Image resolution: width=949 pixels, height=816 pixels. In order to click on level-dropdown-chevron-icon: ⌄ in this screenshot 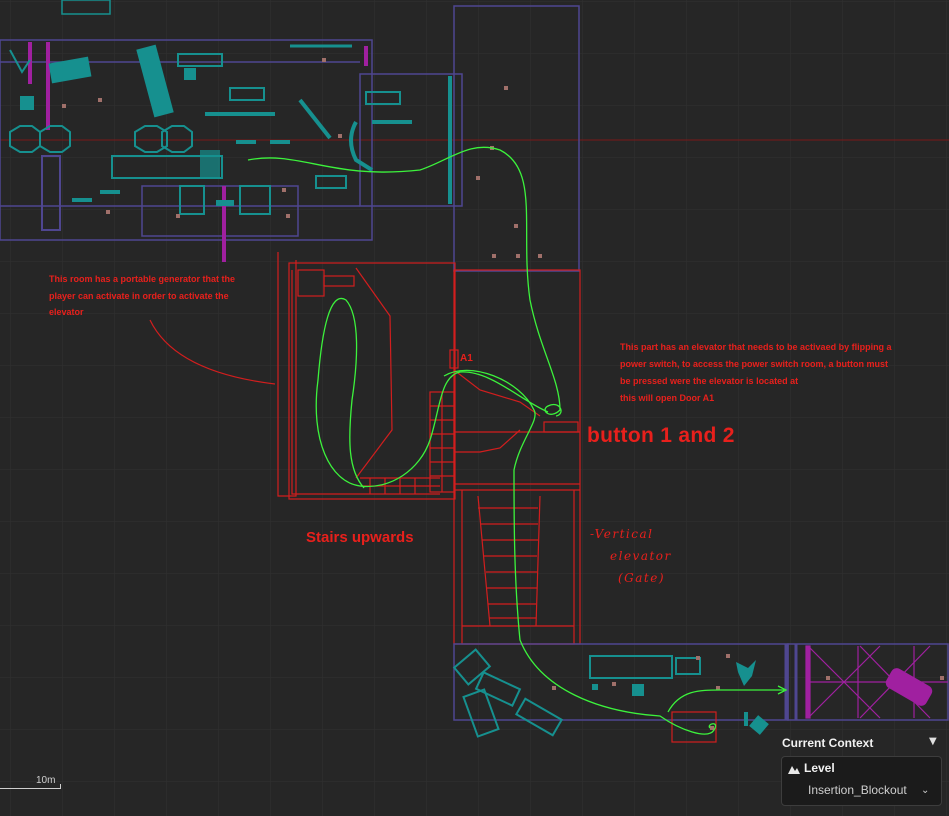, I will do `click(925, 790)`.